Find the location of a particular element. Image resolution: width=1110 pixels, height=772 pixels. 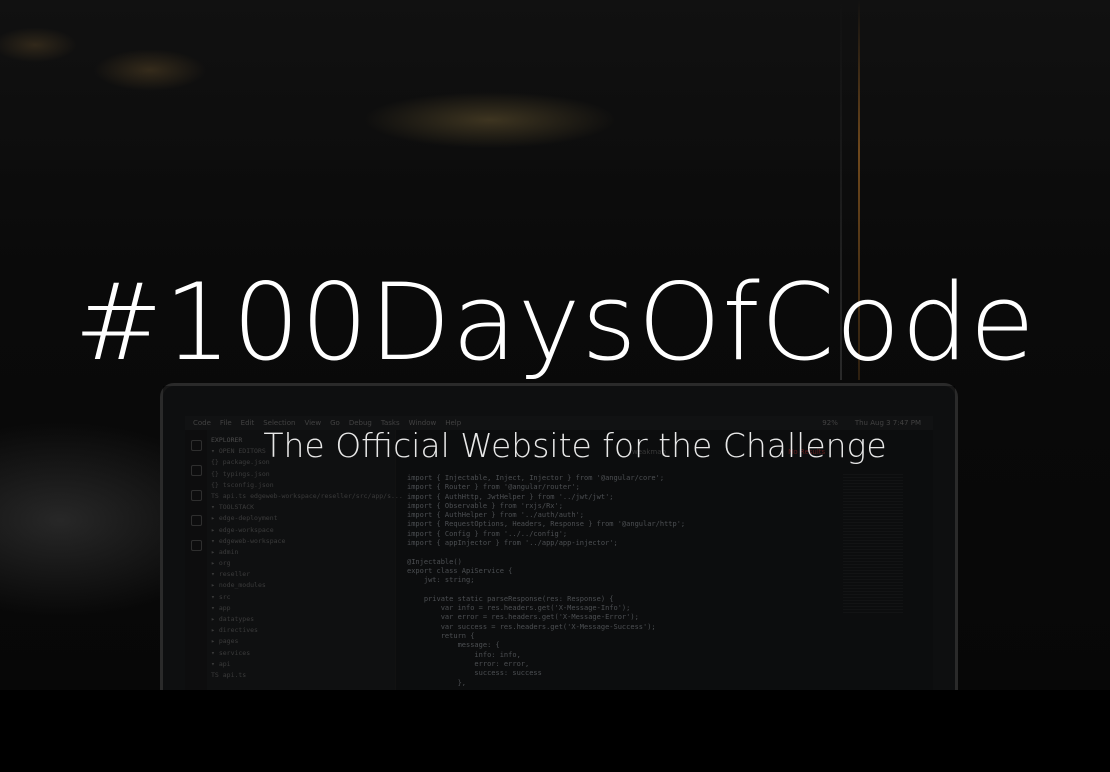

bottom-band is located at coordinates (555, 731).